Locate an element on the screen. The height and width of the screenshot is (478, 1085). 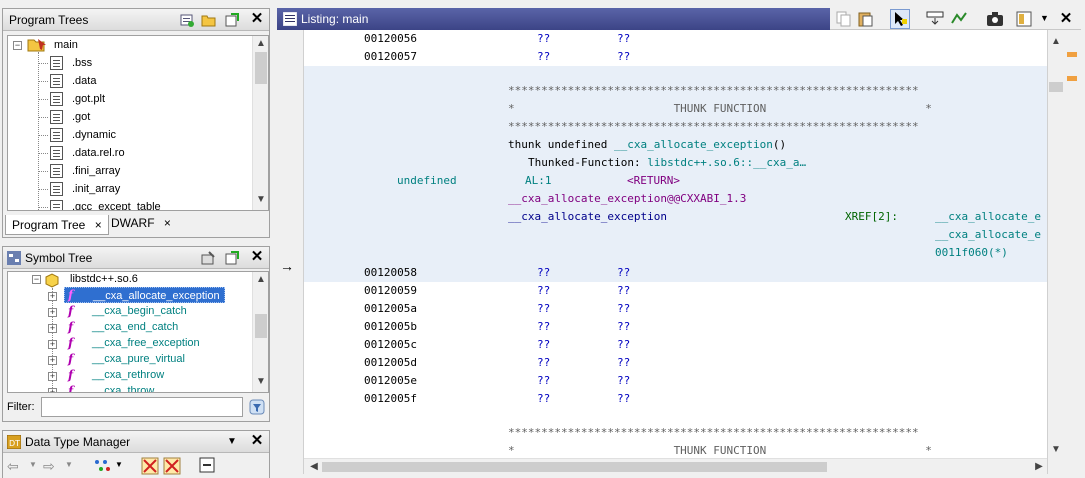
open-folder-icon is located at coordinates (209, 20).